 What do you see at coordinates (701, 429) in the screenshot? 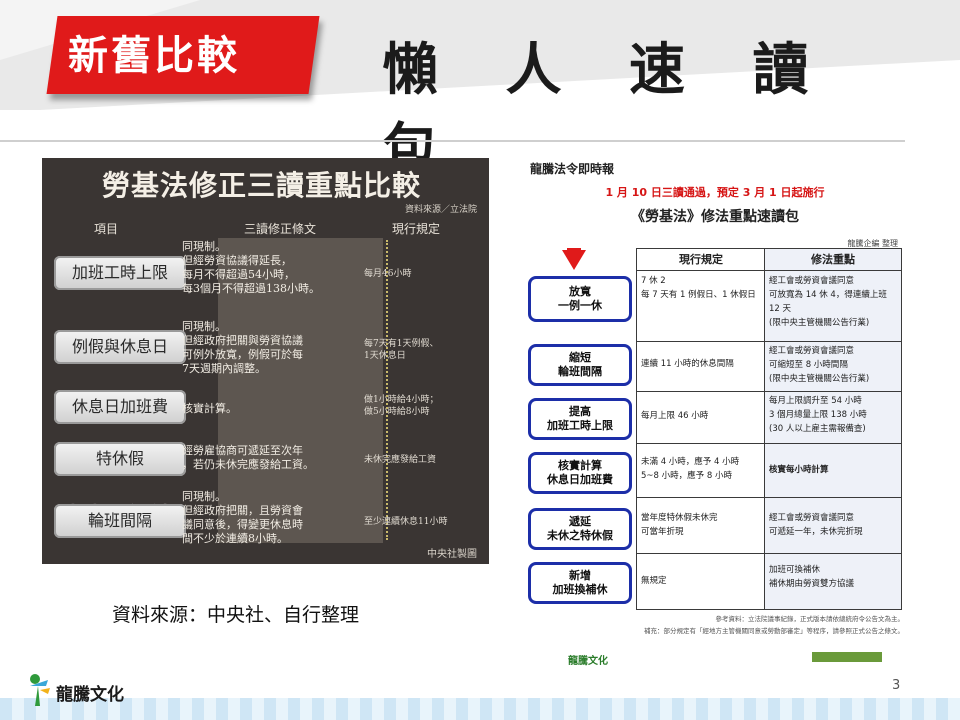
I see `current-column` at bounding box center [701, 429].